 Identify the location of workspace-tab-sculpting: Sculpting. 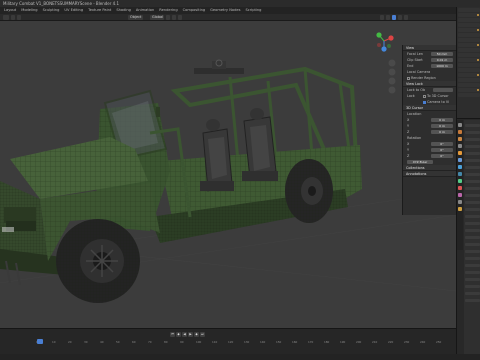
(51, 10).